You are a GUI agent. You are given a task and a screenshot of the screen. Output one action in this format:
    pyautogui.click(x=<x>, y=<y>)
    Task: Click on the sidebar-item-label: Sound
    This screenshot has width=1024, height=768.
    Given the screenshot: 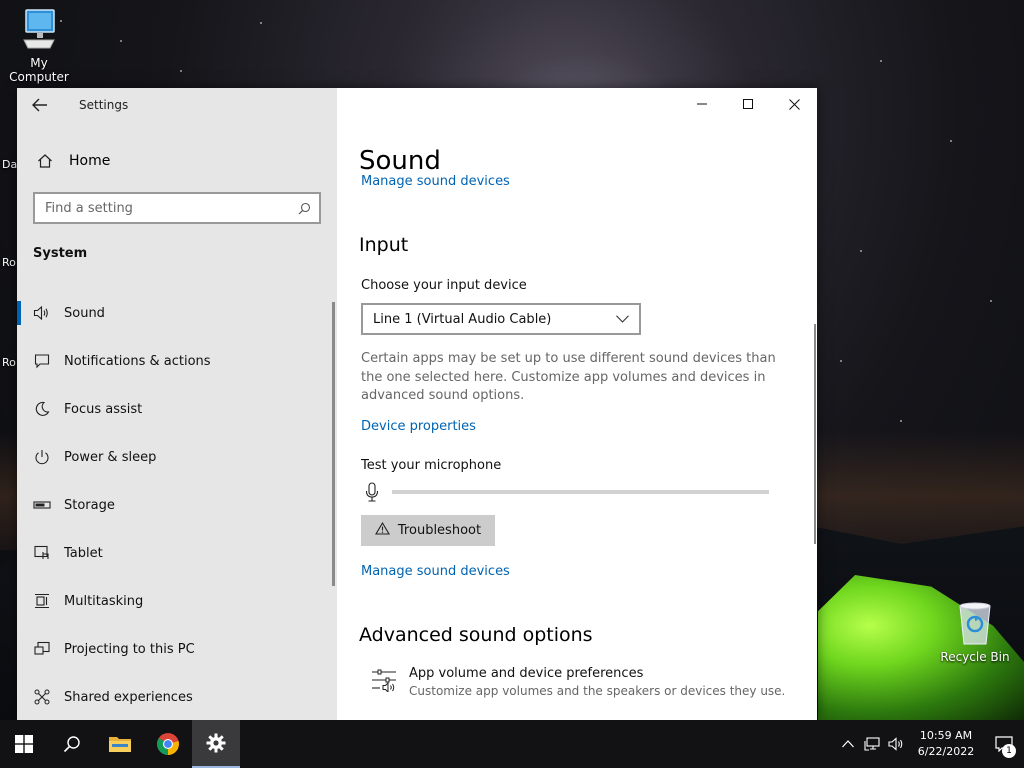 What is the action you would take?
    pyautogui.click(x=84, y=313)
    